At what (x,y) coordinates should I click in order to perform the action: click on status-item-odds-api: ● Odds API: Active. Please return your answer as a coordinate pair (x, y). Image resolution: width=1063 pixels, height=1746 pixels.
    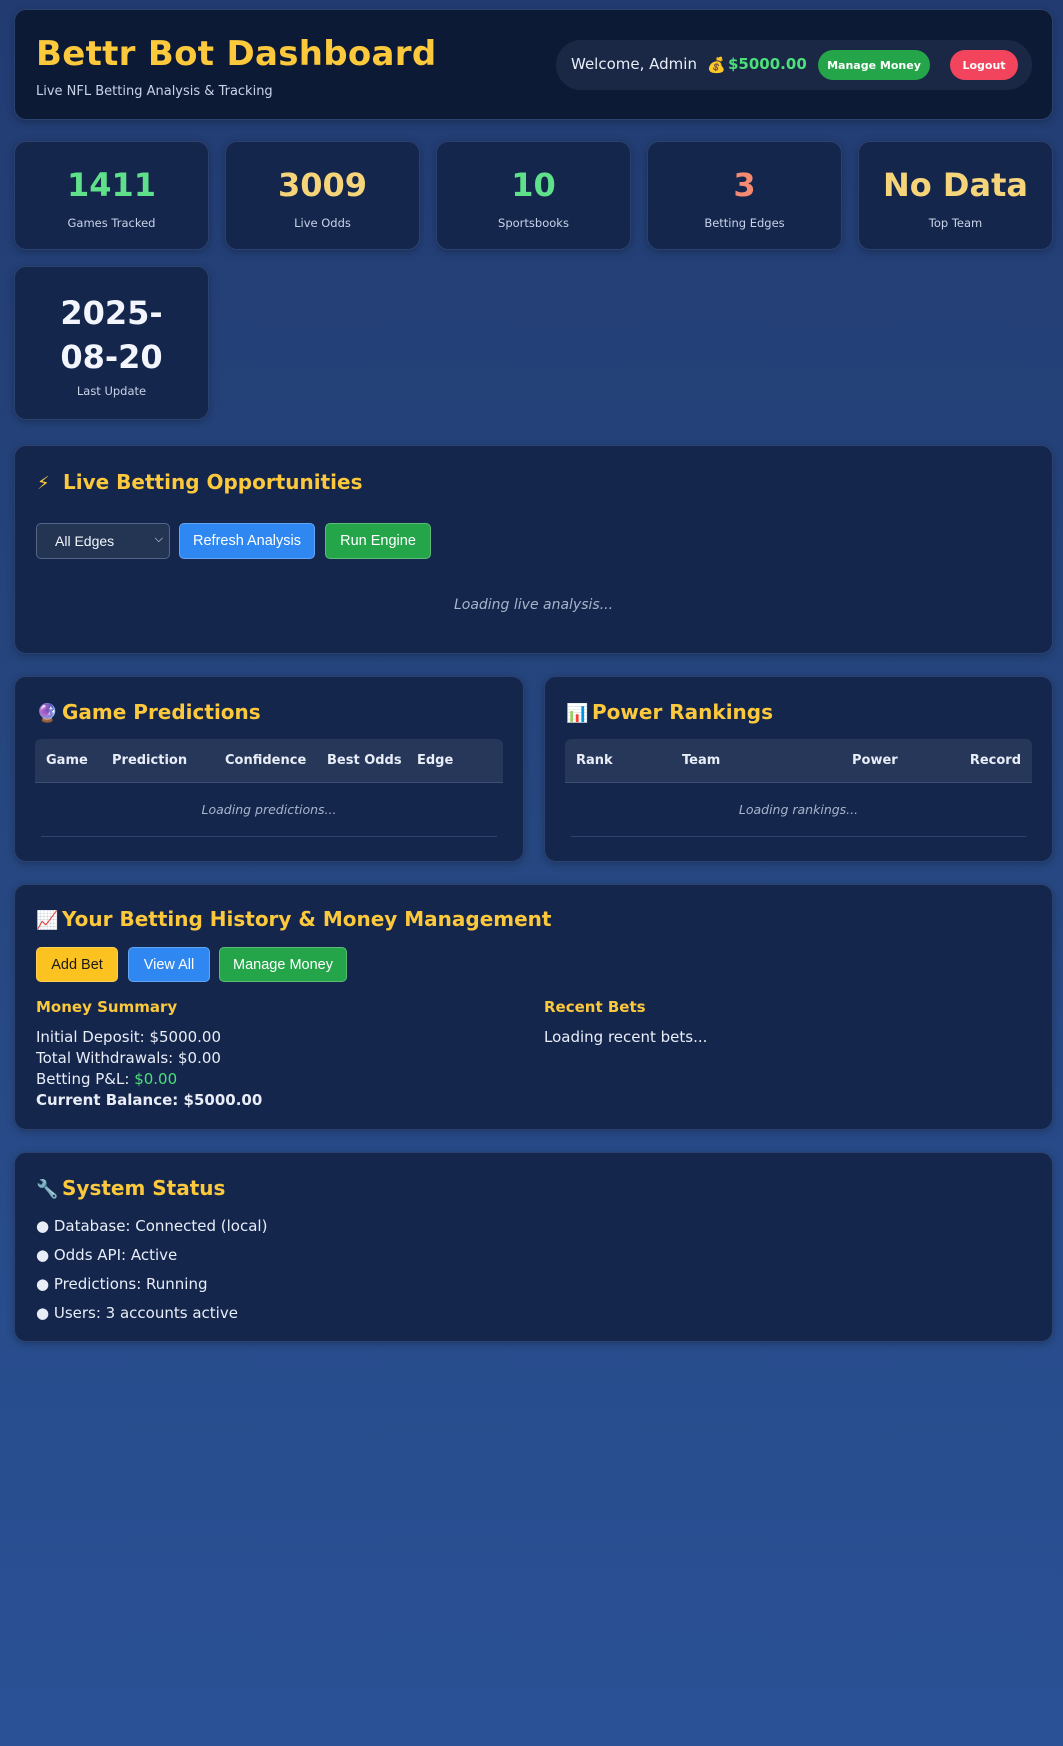
    Looking at the image, I should click on (107, 1255).